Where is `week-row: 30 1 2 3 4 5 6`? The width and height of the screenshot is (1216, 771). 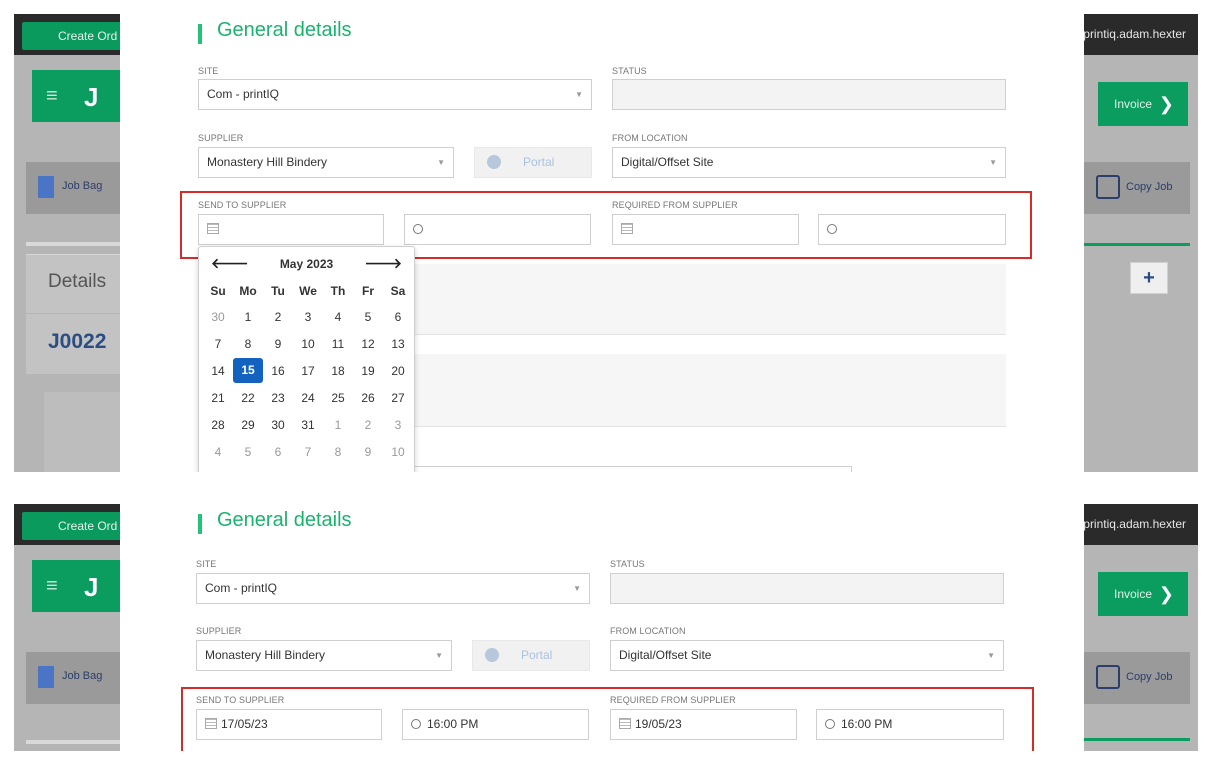
week-row: 30 1 2 3 4 5 6 is located at coordinates (308, 316).